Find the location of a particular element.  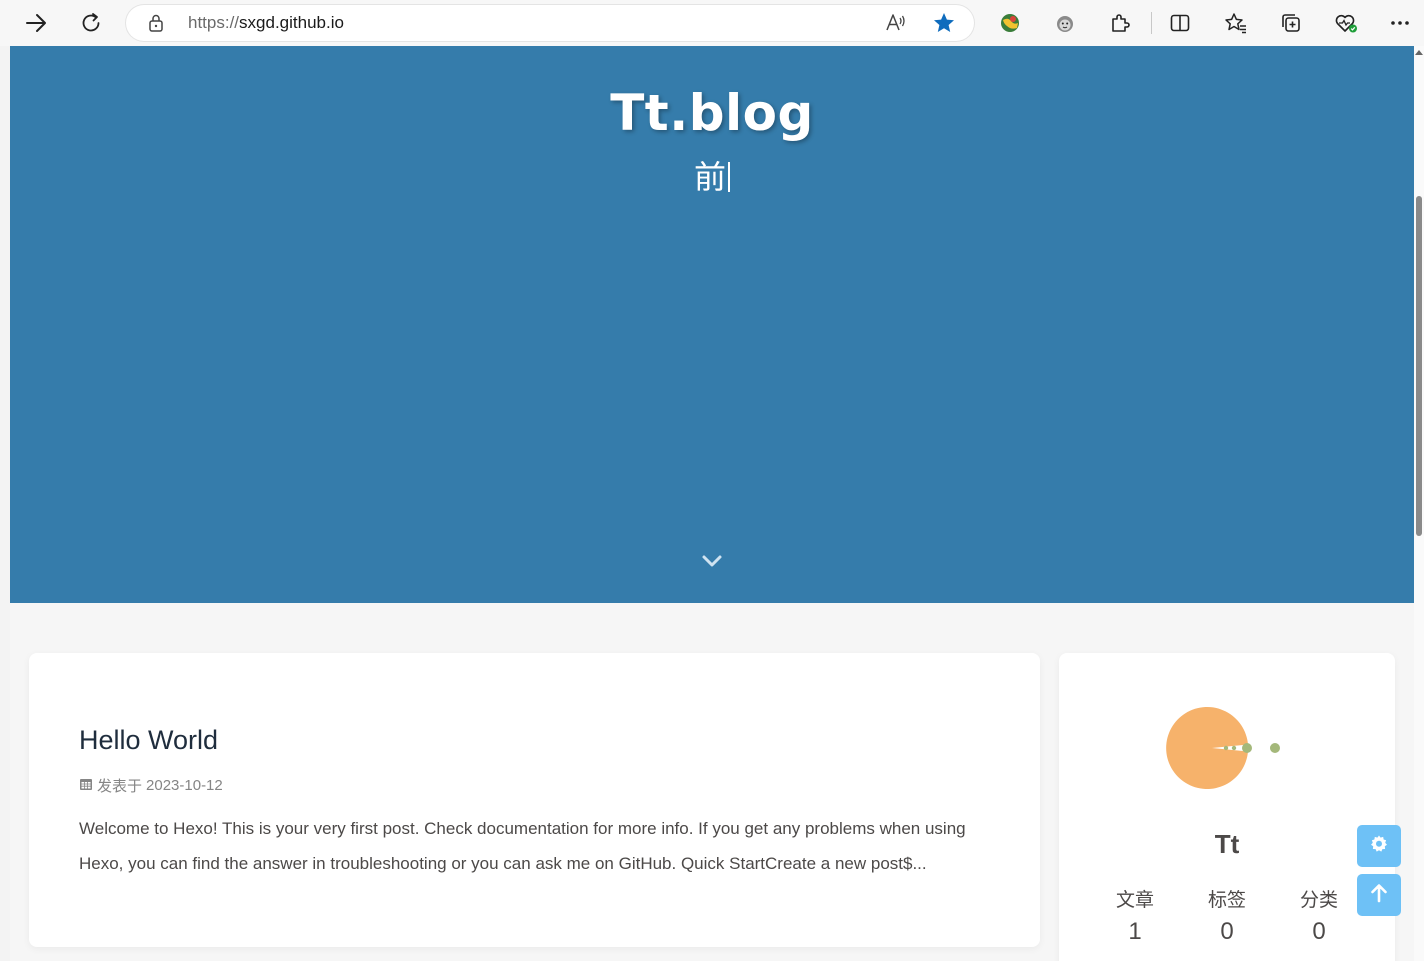

more-icon is located at coordinates (1400, 23).